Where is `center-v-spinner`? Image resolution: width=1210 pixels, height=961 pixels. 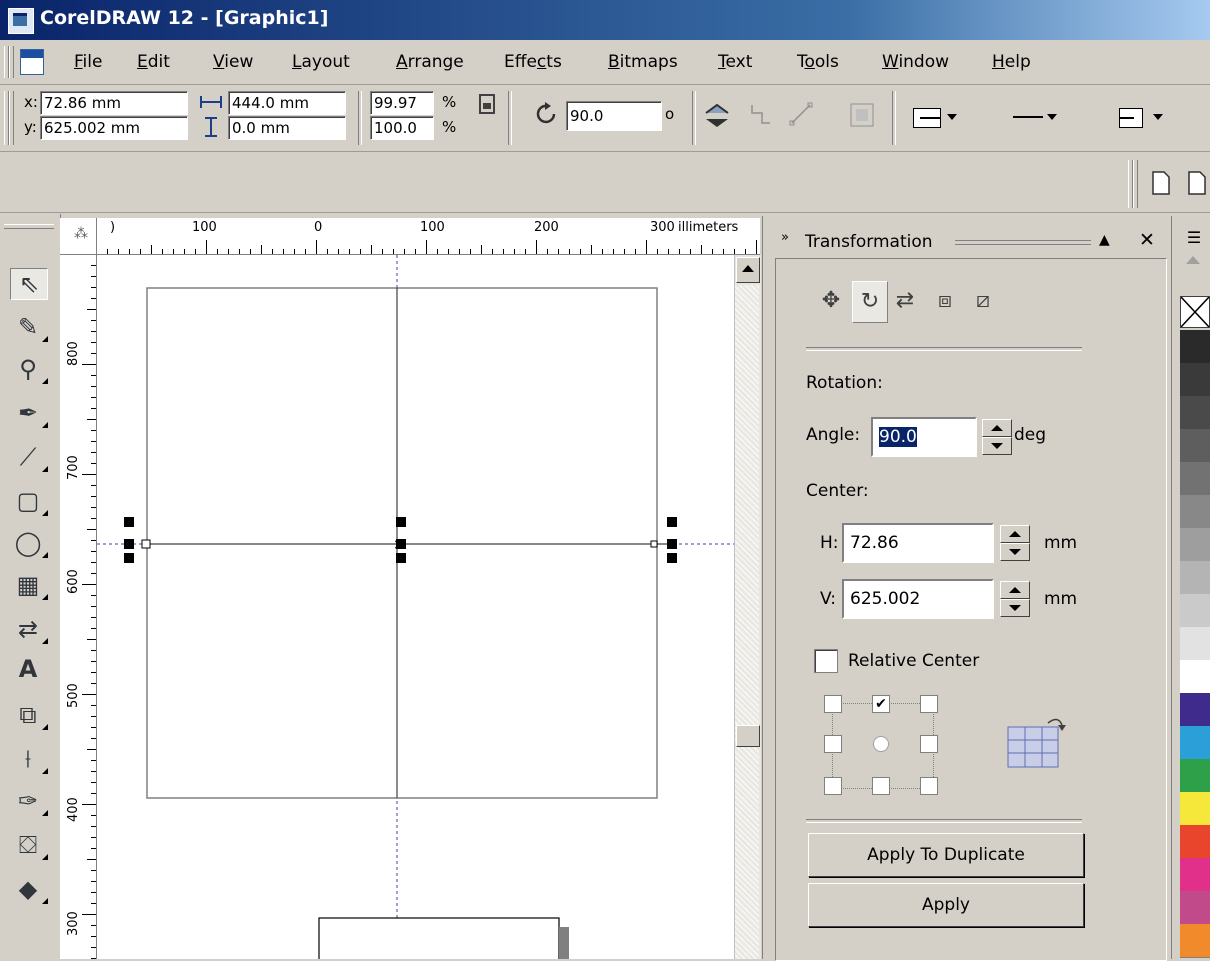
center-v-spinner is located at coordinates (1015, 599).